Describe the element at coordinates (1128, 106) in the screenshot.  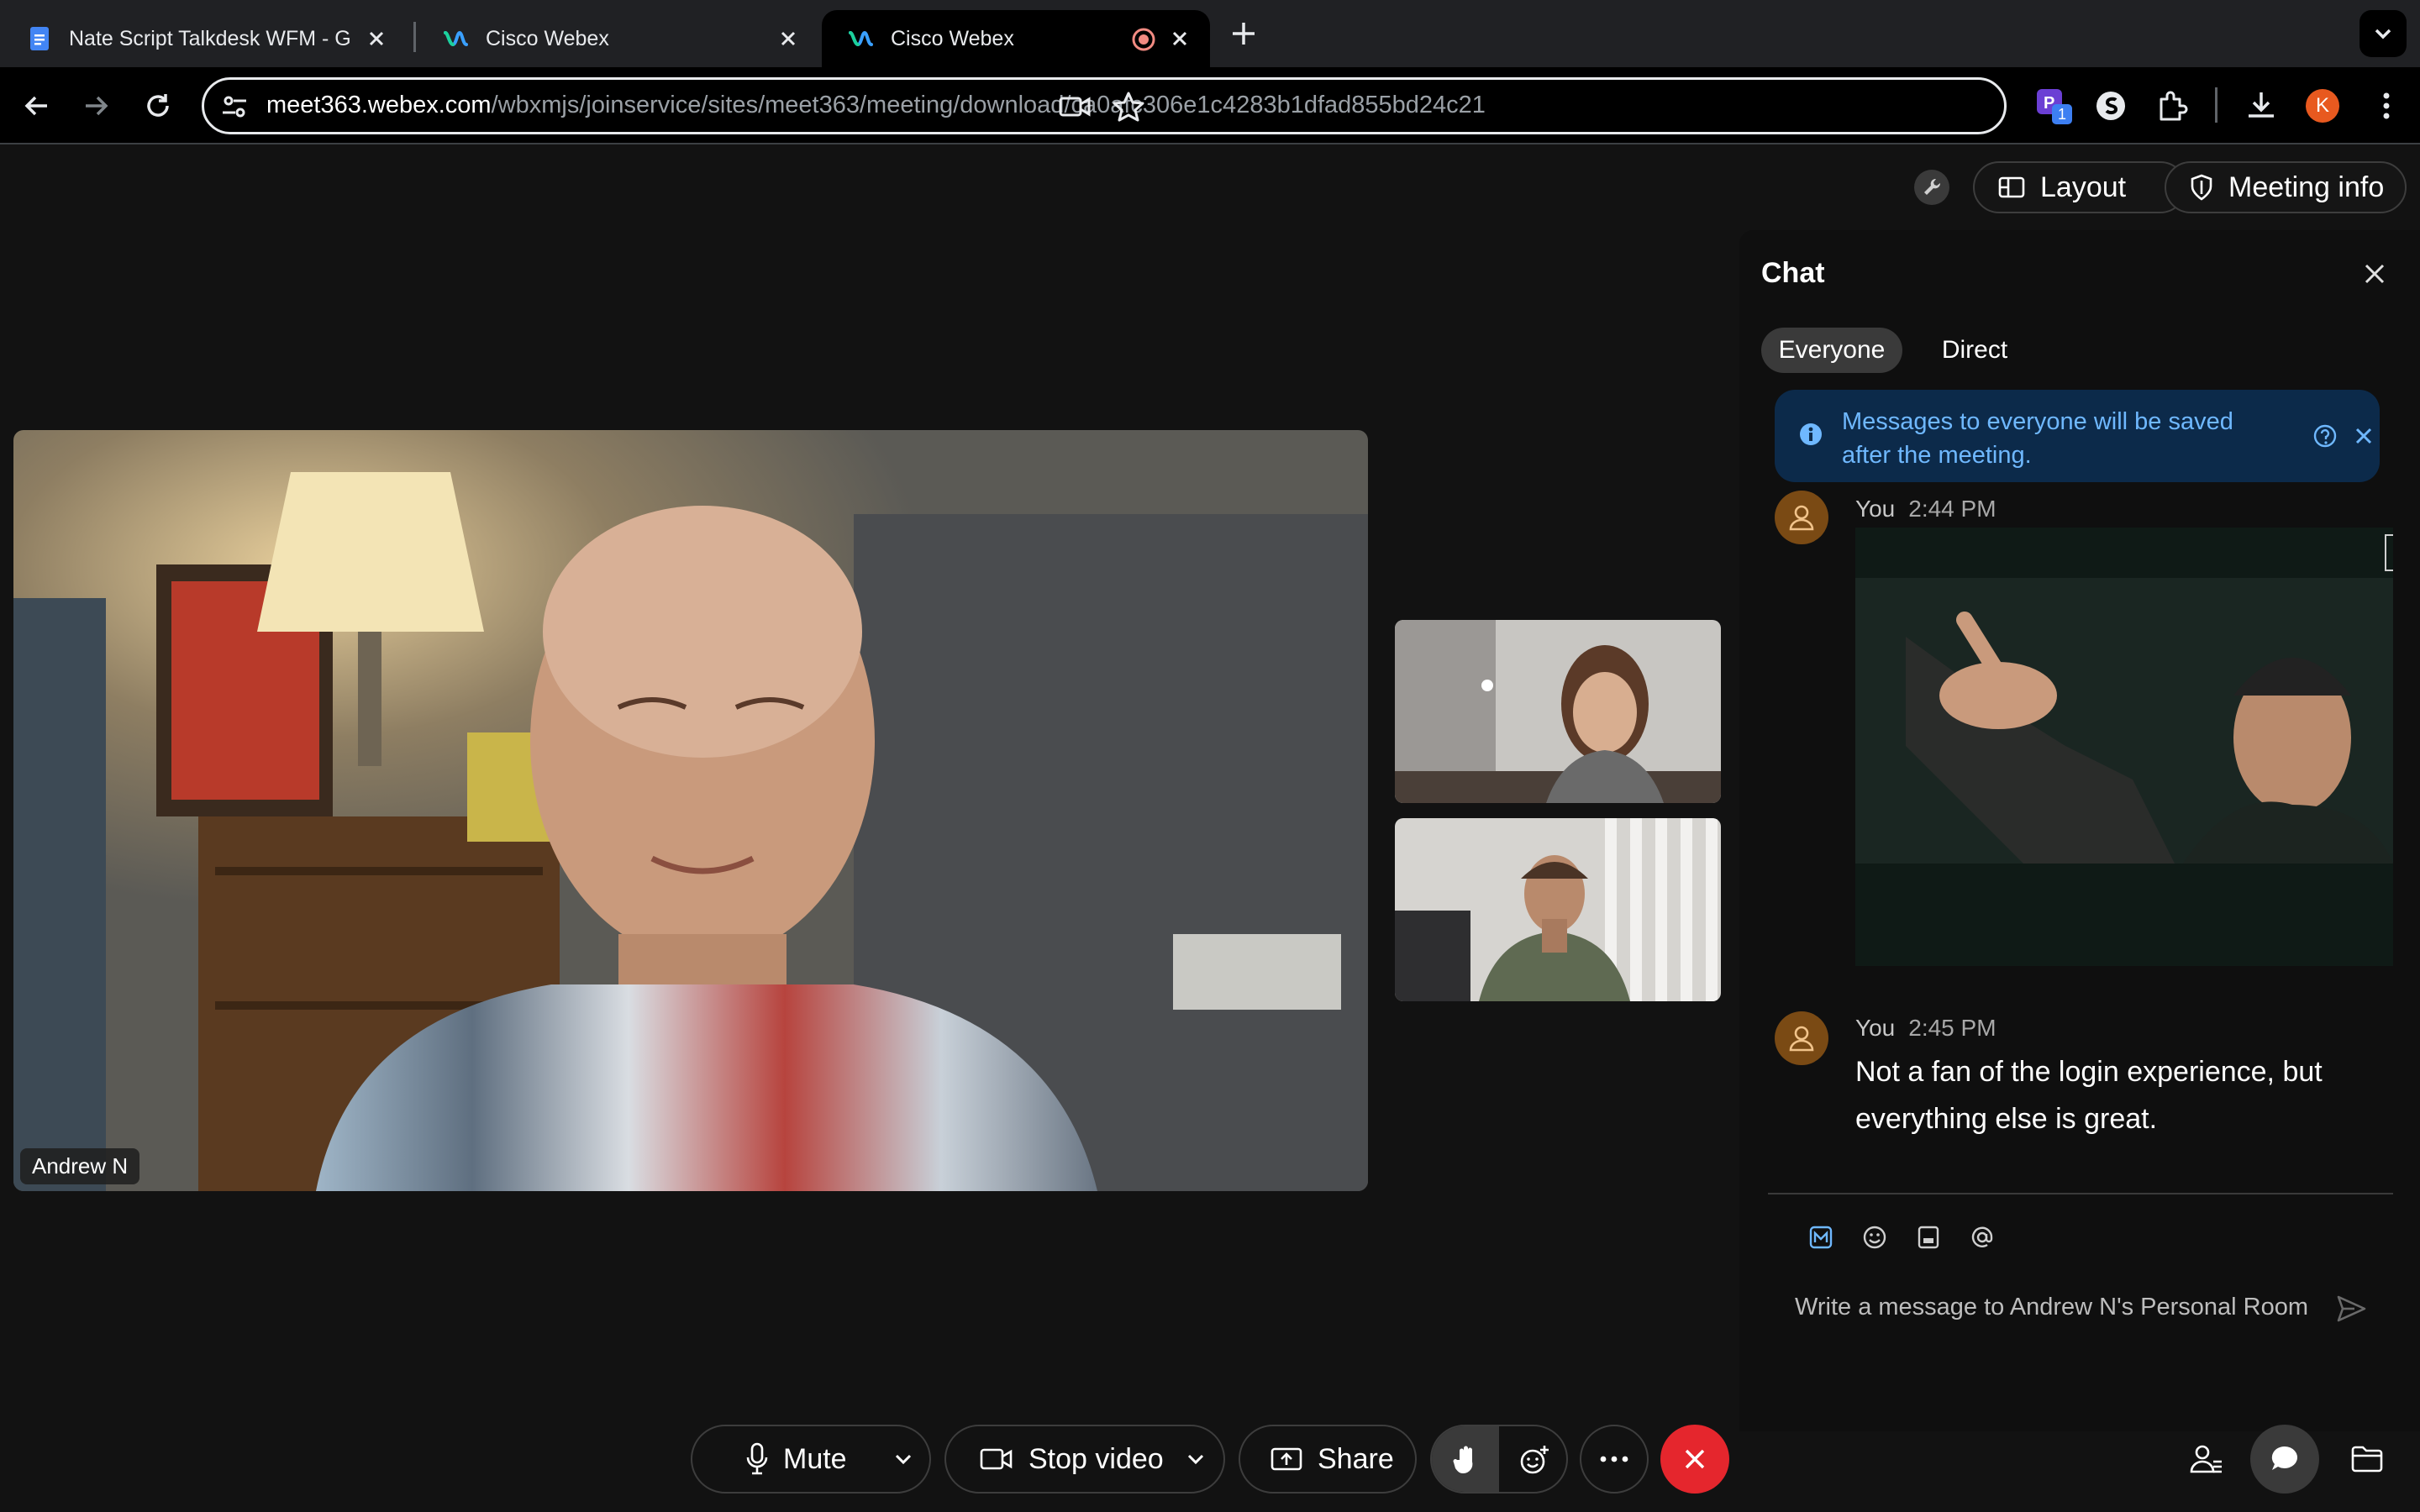
I see `bookmark-star-icon` at that location.